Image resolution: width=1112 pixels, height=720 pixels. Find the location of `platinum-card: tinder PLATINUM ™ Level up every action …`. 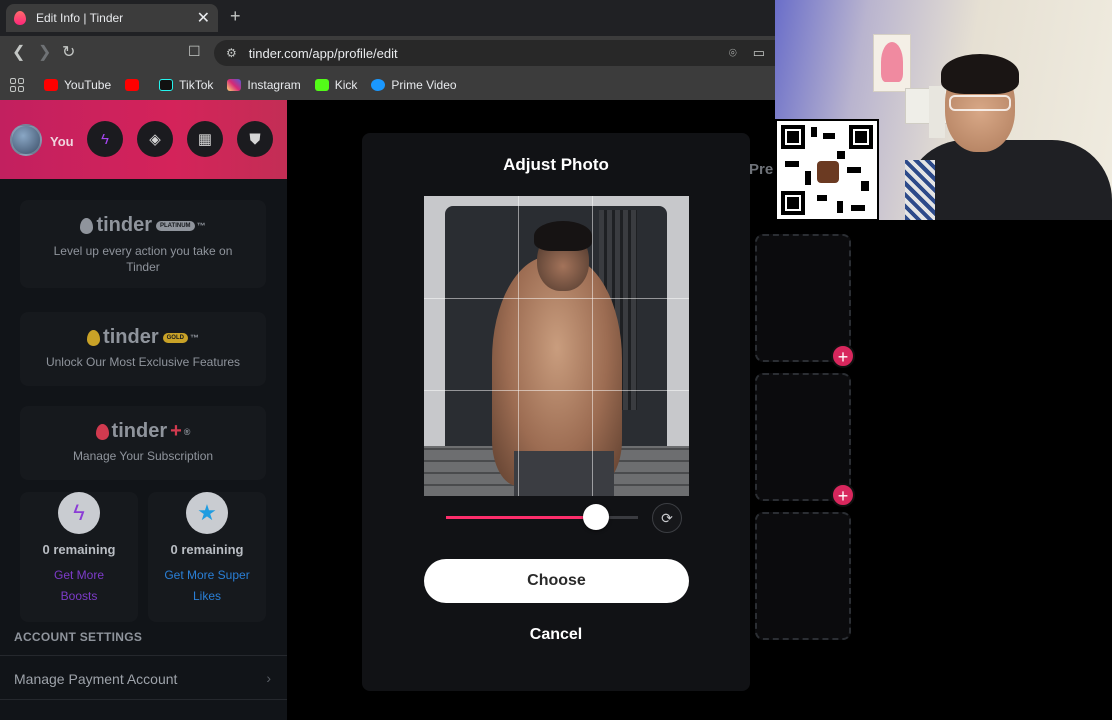

platinum-card: tinder PLATINUM ™ Level up every action … is located at coordinates (143, 244).